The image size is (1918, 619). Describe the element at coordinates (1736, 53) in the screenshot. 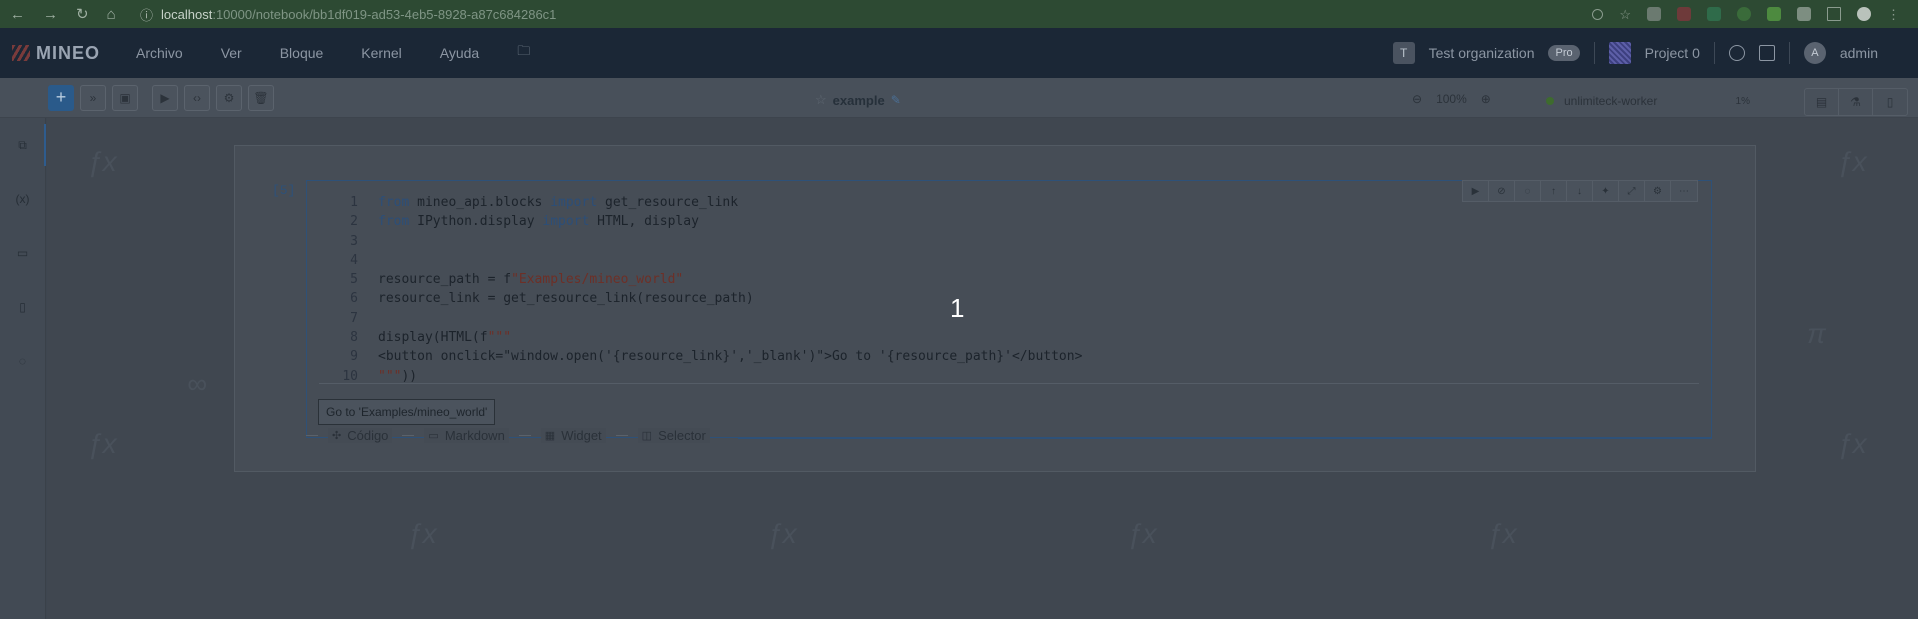

I see `chat-icon` at that location.